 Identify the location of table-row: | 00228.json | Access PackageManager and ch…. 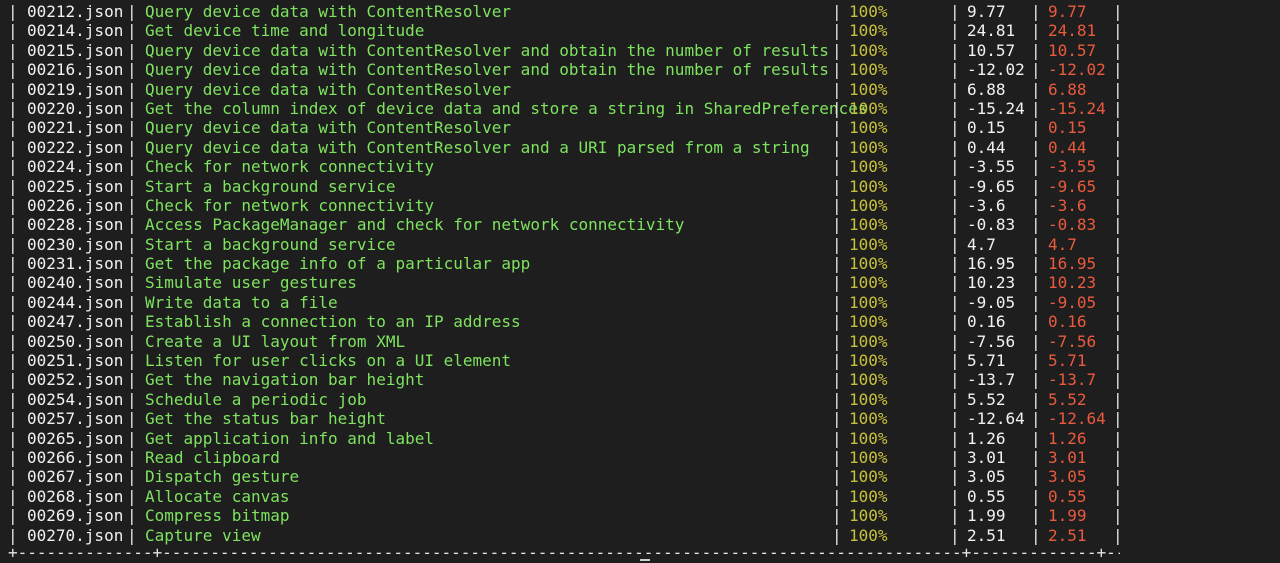
(640, 224).